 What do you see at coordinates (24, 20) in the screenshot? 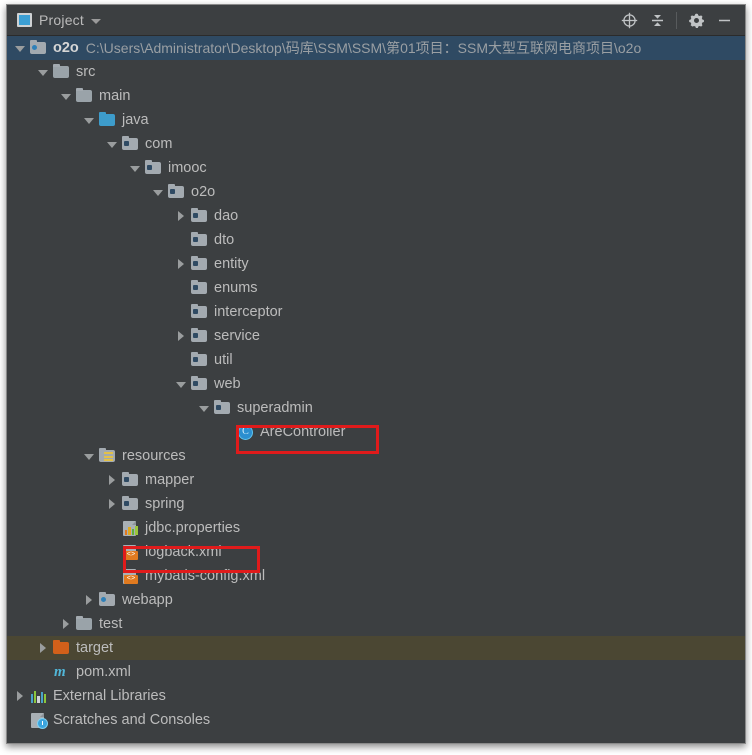
I see `project-icon` at bounding box center [24, 20].